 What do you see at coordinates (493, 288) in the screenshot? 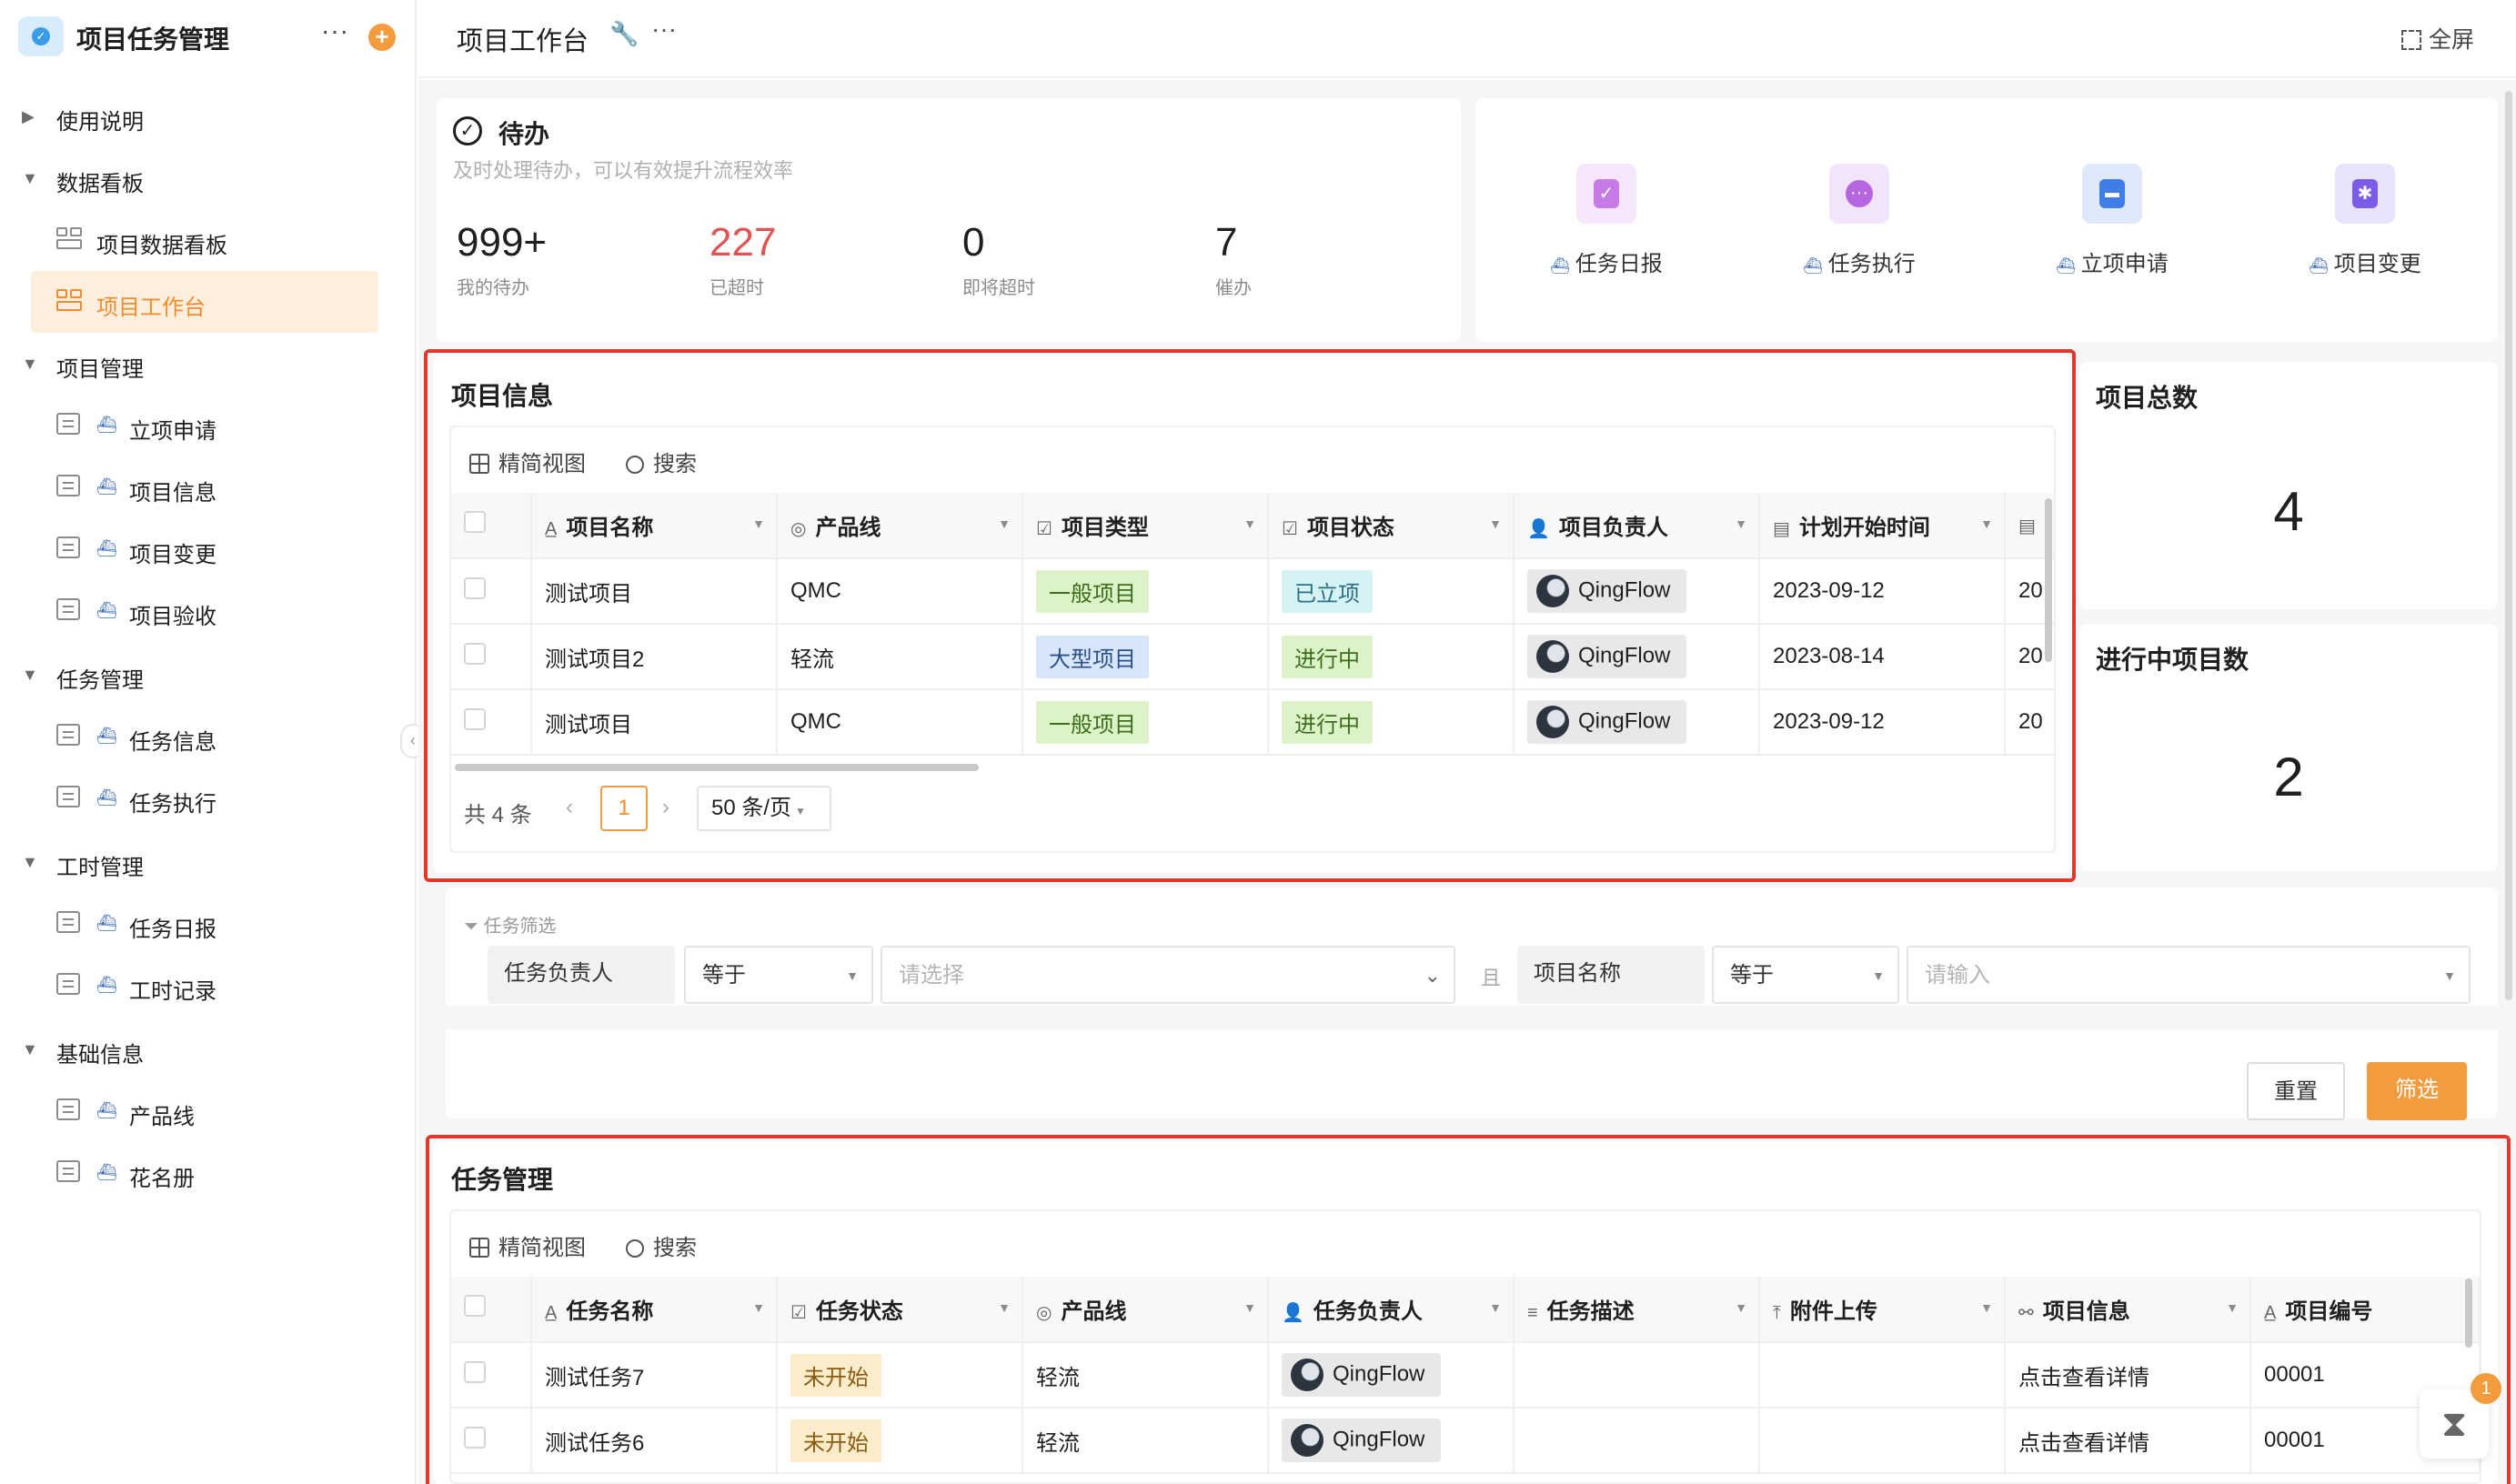
I see `stat-caption: 我的待办` at bounding box center [493, 288].